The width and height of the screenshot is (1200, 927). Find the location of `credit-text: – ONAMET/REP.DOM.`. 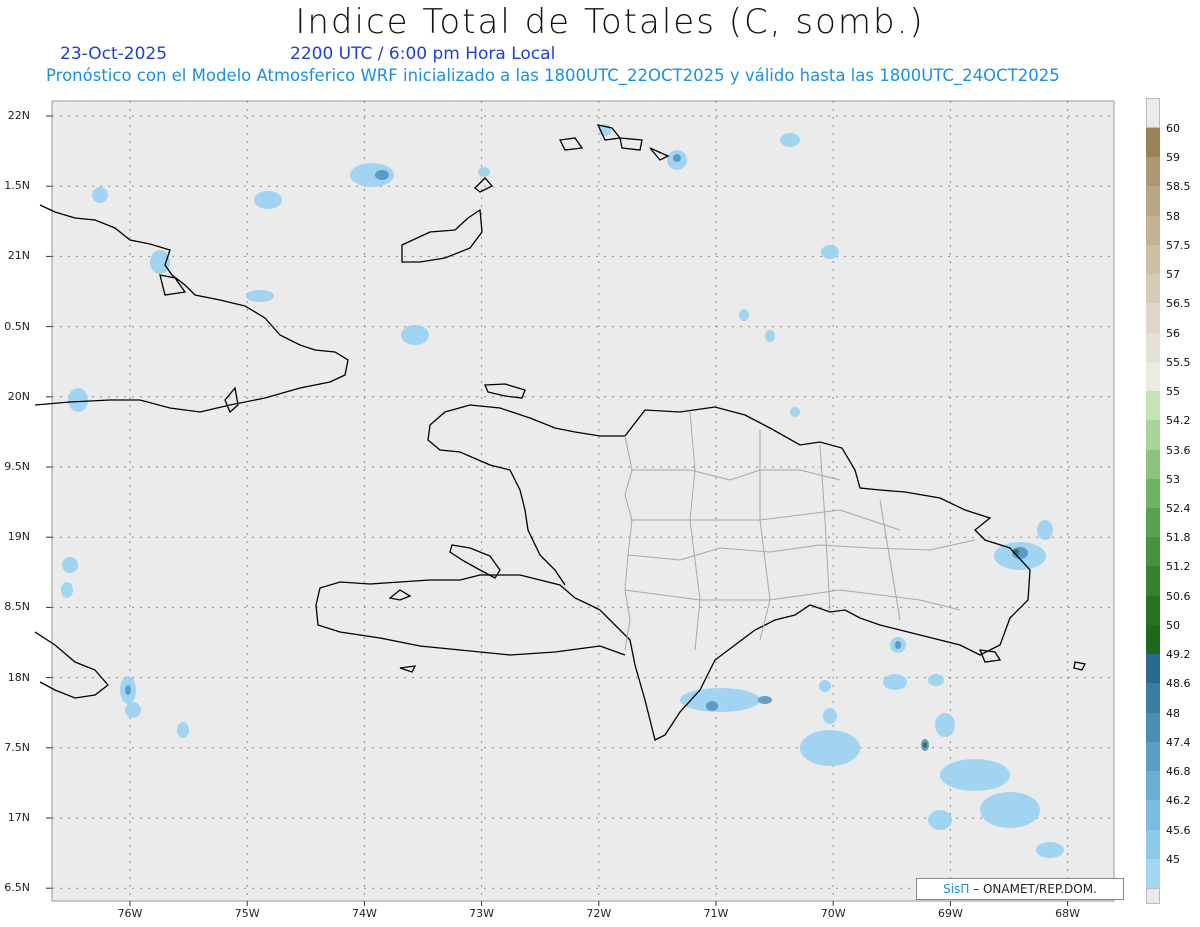

credit-text: – ONAMET/REP.DOM. is located at coordinates (1035, 889).